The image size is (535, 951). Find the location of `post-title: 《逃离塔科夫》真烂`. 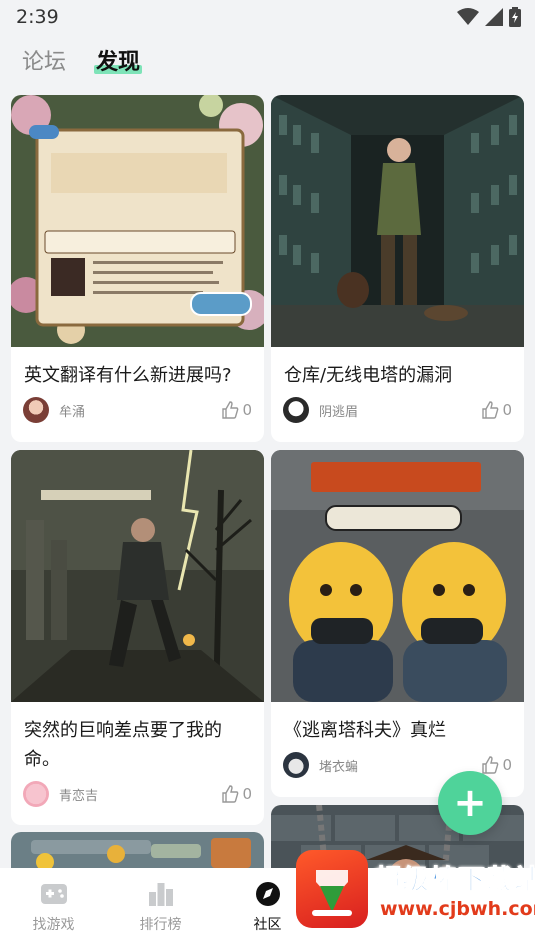

post-title: 《逃离塔科夫》真烂 is located at coordinates (365, 730).